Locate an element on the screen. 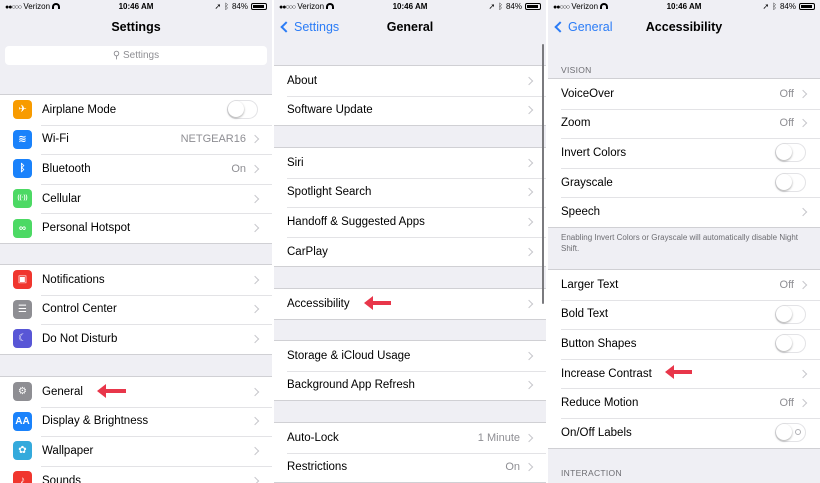 This screenshot has width=820, height=483. row-bluetooth: ᛒ Bluetooth On is located at coordinates (136, 169).